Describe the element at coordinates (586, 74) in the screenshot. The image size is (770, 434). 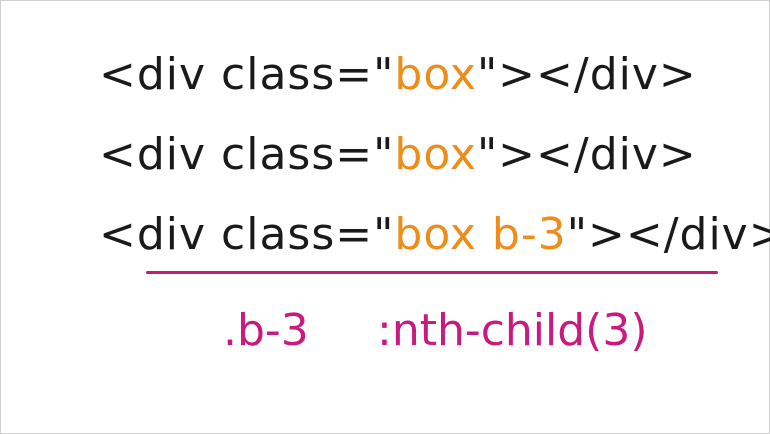
I see `html-line-1-close: "></div>` at that location.